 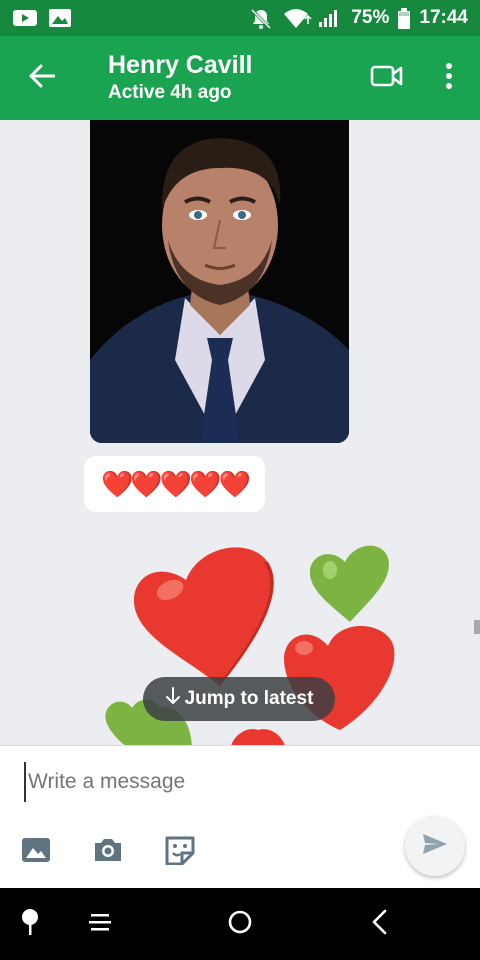 I want to click on pin-icon, so click(x=30, y=924).